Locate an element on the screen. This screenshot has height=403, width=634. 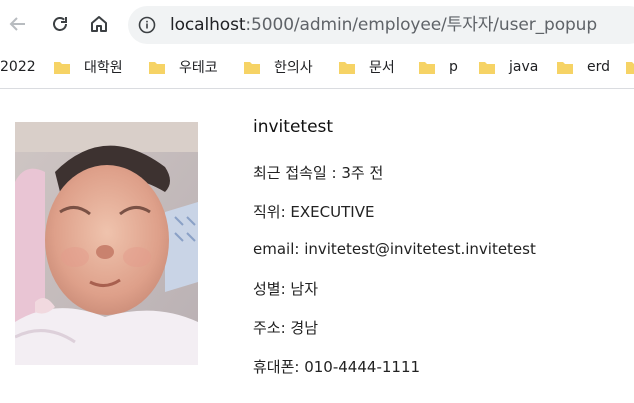
reload-button is located at coordinates (60, 24).